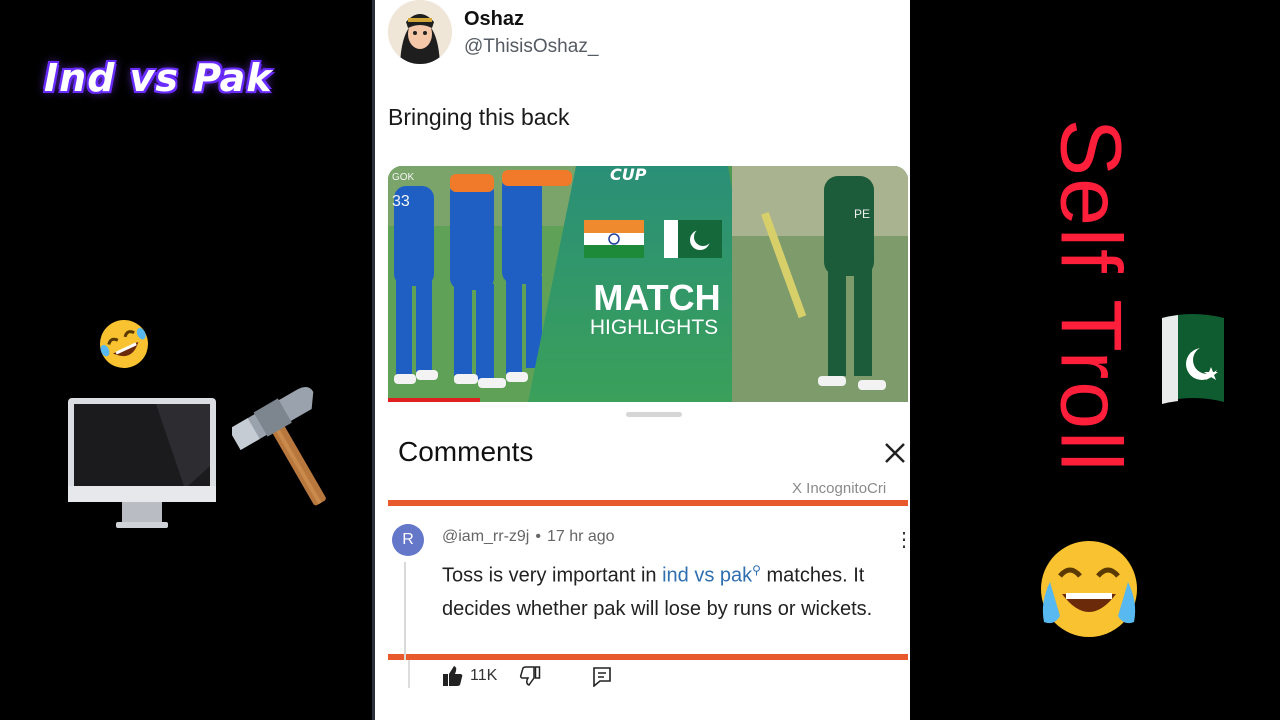 This screenshot has width=1280, height=720. I want to click on pakistan-flag-icon, so click(1193, 359).